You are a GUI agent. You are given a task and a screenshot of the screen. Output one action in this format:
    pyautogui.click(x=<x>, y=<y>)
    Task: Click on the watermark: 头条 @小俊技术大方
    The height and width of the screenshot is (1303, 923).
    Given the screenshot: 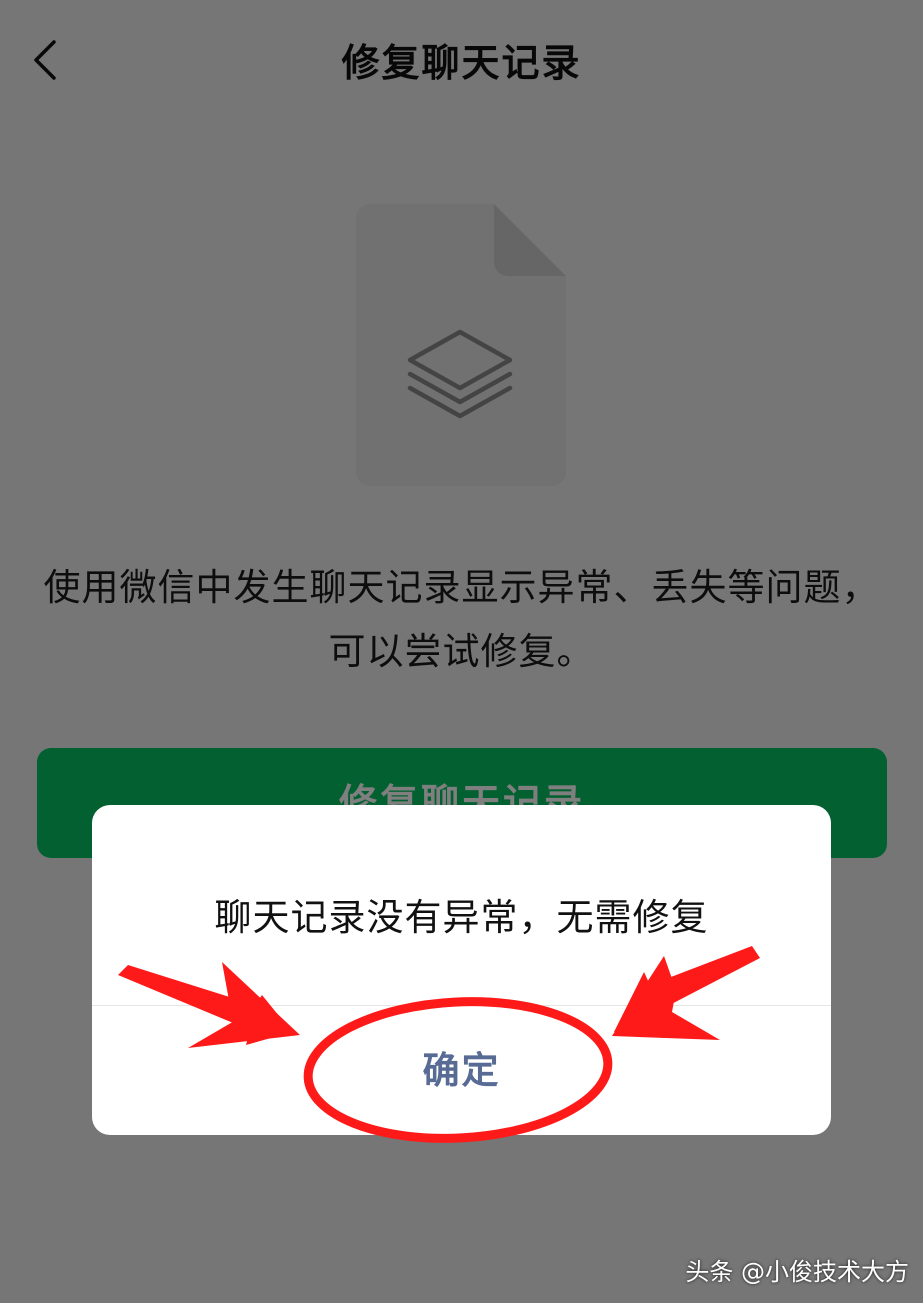 What is the action you would take?
    pyautogui.click(x=797, y=1272)
    